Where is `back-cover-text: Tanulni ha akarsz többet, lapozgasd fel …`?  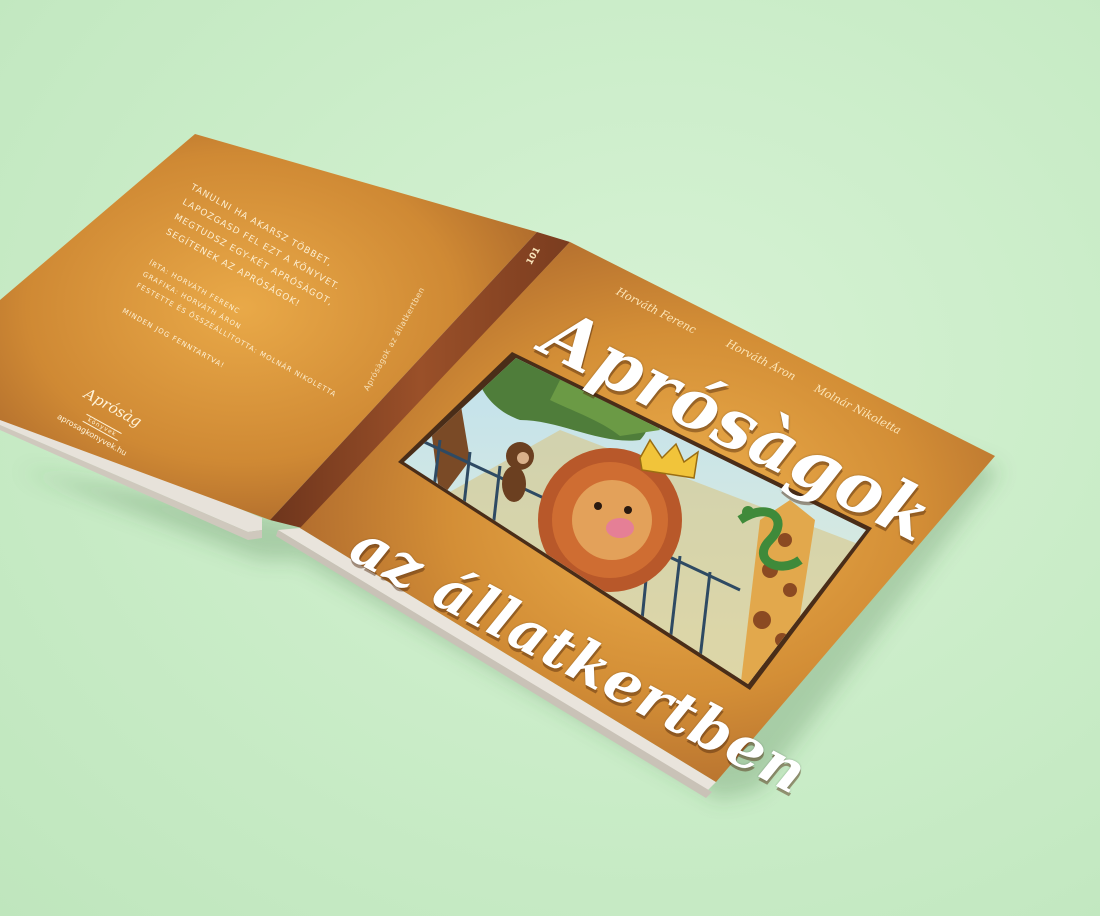
back-cover-text: Tanulni ha akarsz többet, lapozgasd fel … is located at coordinates (262, 306).